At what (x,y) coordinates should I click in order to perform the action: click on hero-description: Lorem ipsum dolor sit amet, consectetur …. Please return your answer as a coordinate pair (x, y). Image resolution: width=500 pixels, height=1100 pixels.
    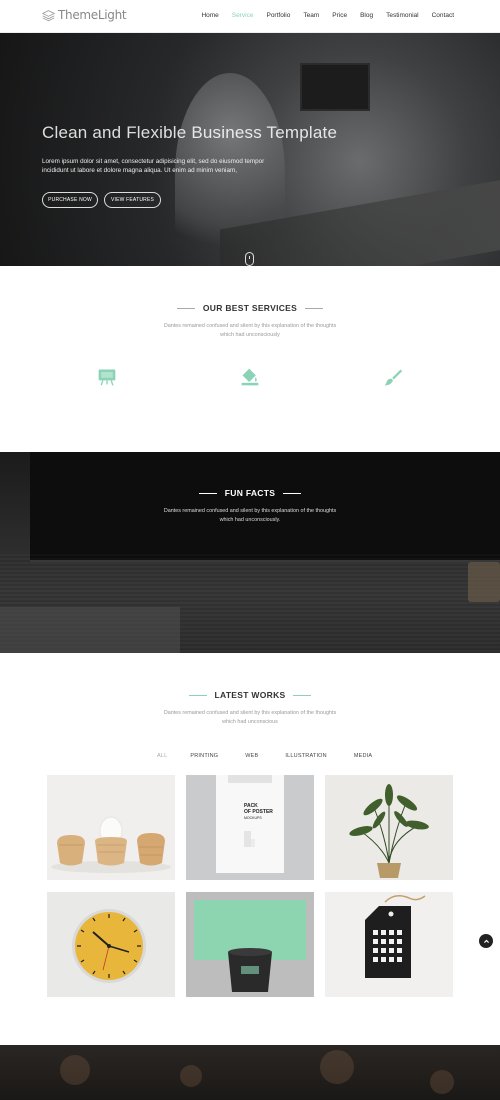
    Looking at the image, I should click on (153, 166).